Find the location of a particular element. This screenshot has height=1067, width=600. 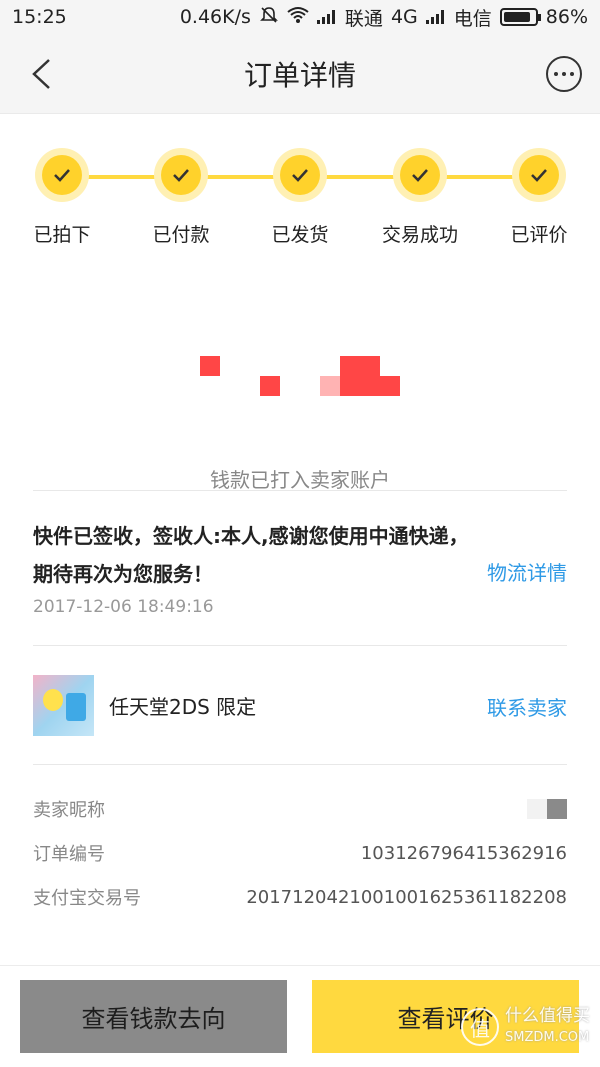

status-right: 0.46K/s 联通 4G 电信 86% is located at coordinates (384, 17).